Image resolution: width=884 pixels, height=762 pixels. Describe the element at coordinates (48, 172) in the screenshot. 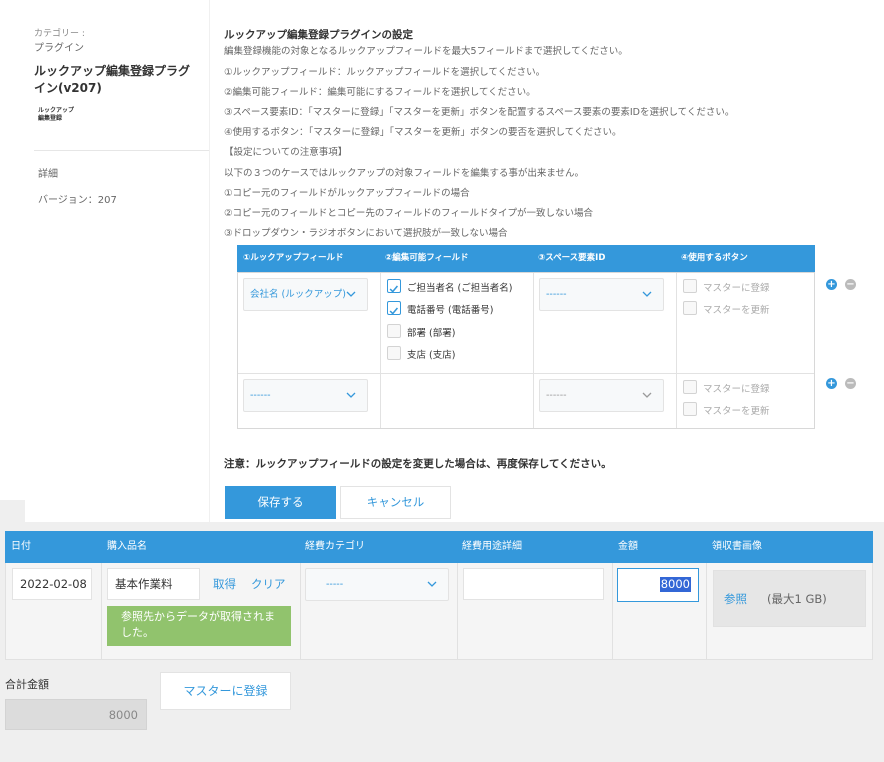

I see `details-link: 詳細` at that location.